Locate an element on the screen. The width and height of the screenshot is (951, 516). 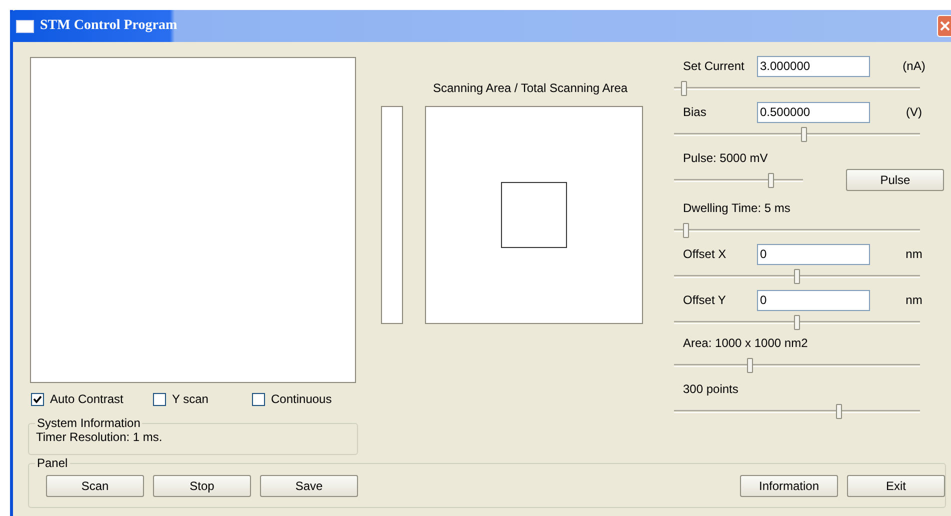
checkbox-label: Auto Contrast is located at coordinates (87, 399).